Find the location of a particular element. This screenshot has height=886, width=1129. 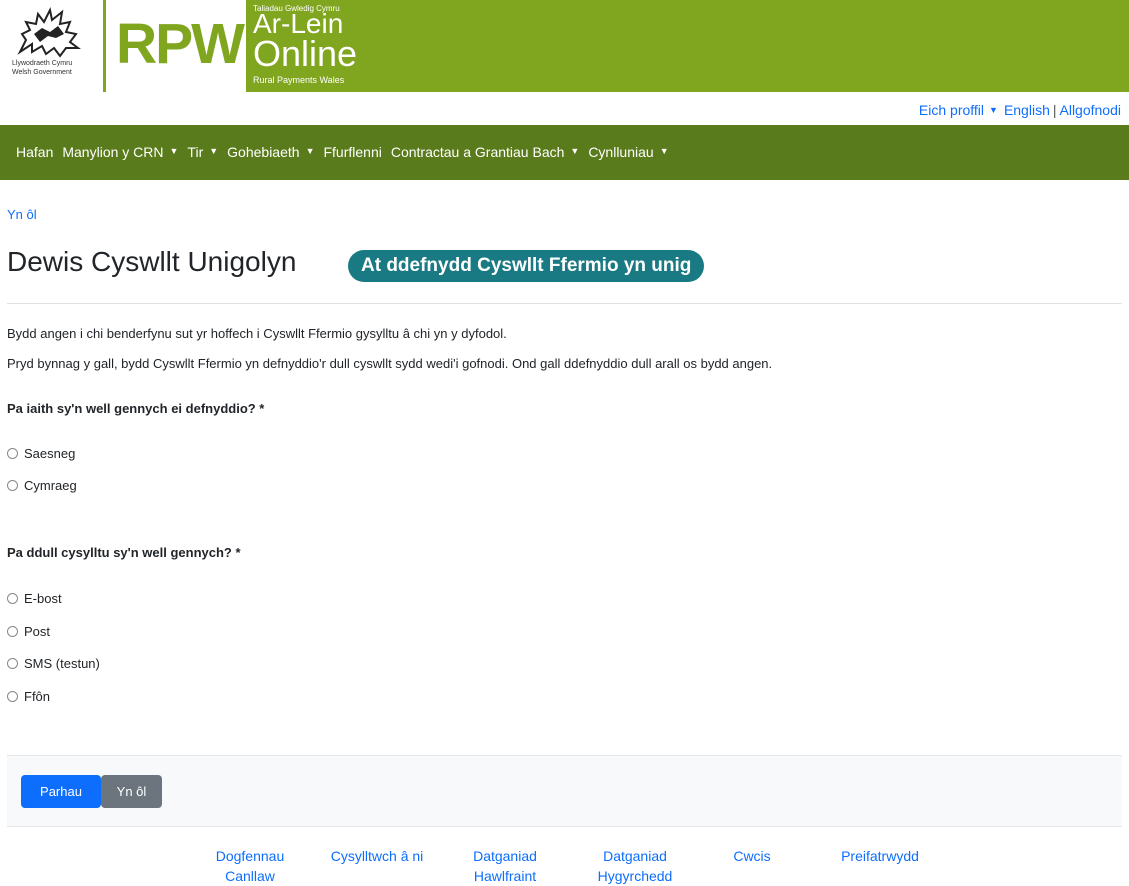

account-links: Eich proffil ▼ English | Allgofnodi is located at coordinates (1020, 110).